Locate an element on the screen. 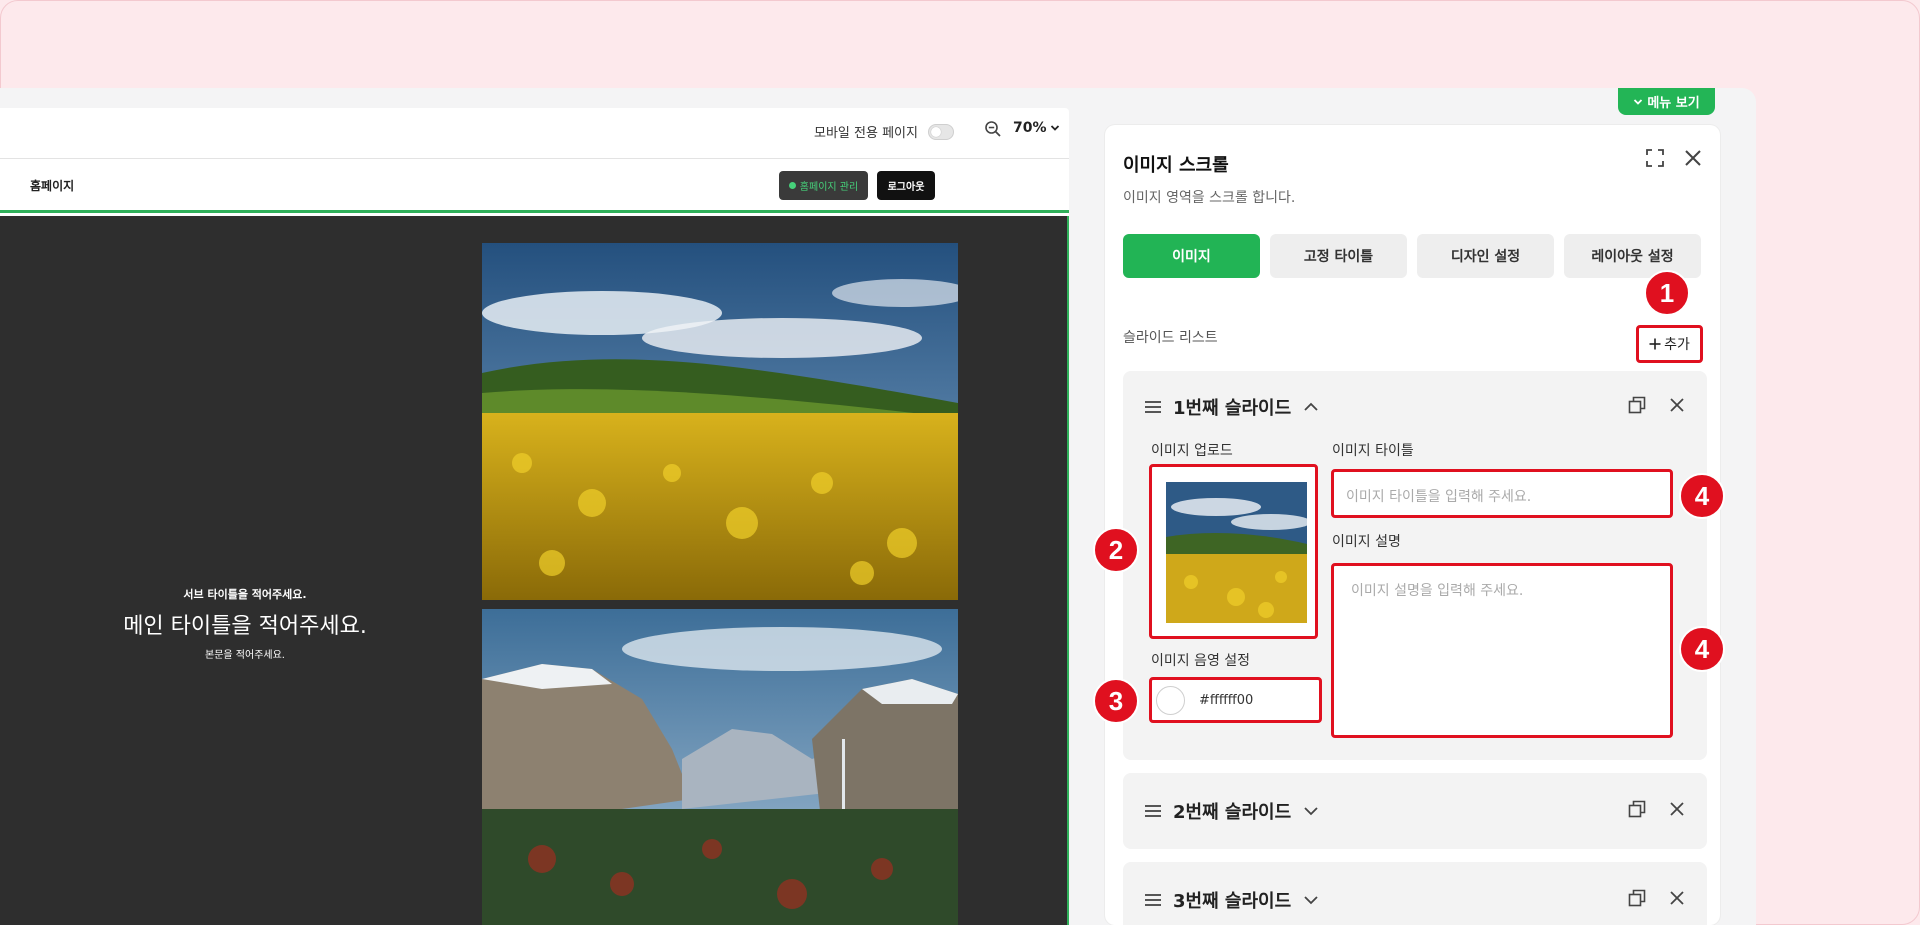 This screenshot has width=1920, height=925. plus-icon is located at coordinates (1655, 344).